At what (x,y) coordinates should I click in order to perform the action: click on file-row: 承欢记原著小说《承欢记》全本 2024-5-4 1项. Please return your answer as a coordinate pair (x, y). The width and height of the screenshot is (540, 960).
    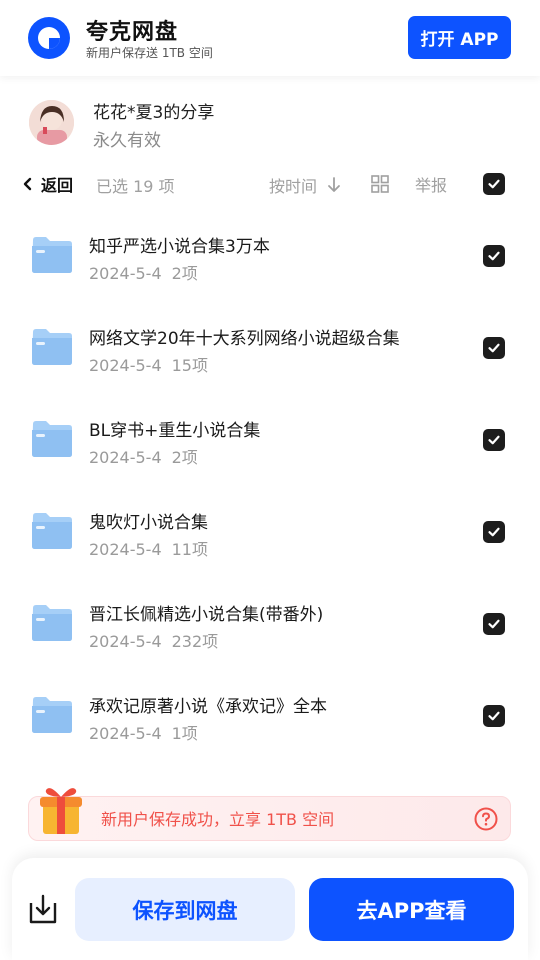
    Looking at the image, I should click on (270, 716).